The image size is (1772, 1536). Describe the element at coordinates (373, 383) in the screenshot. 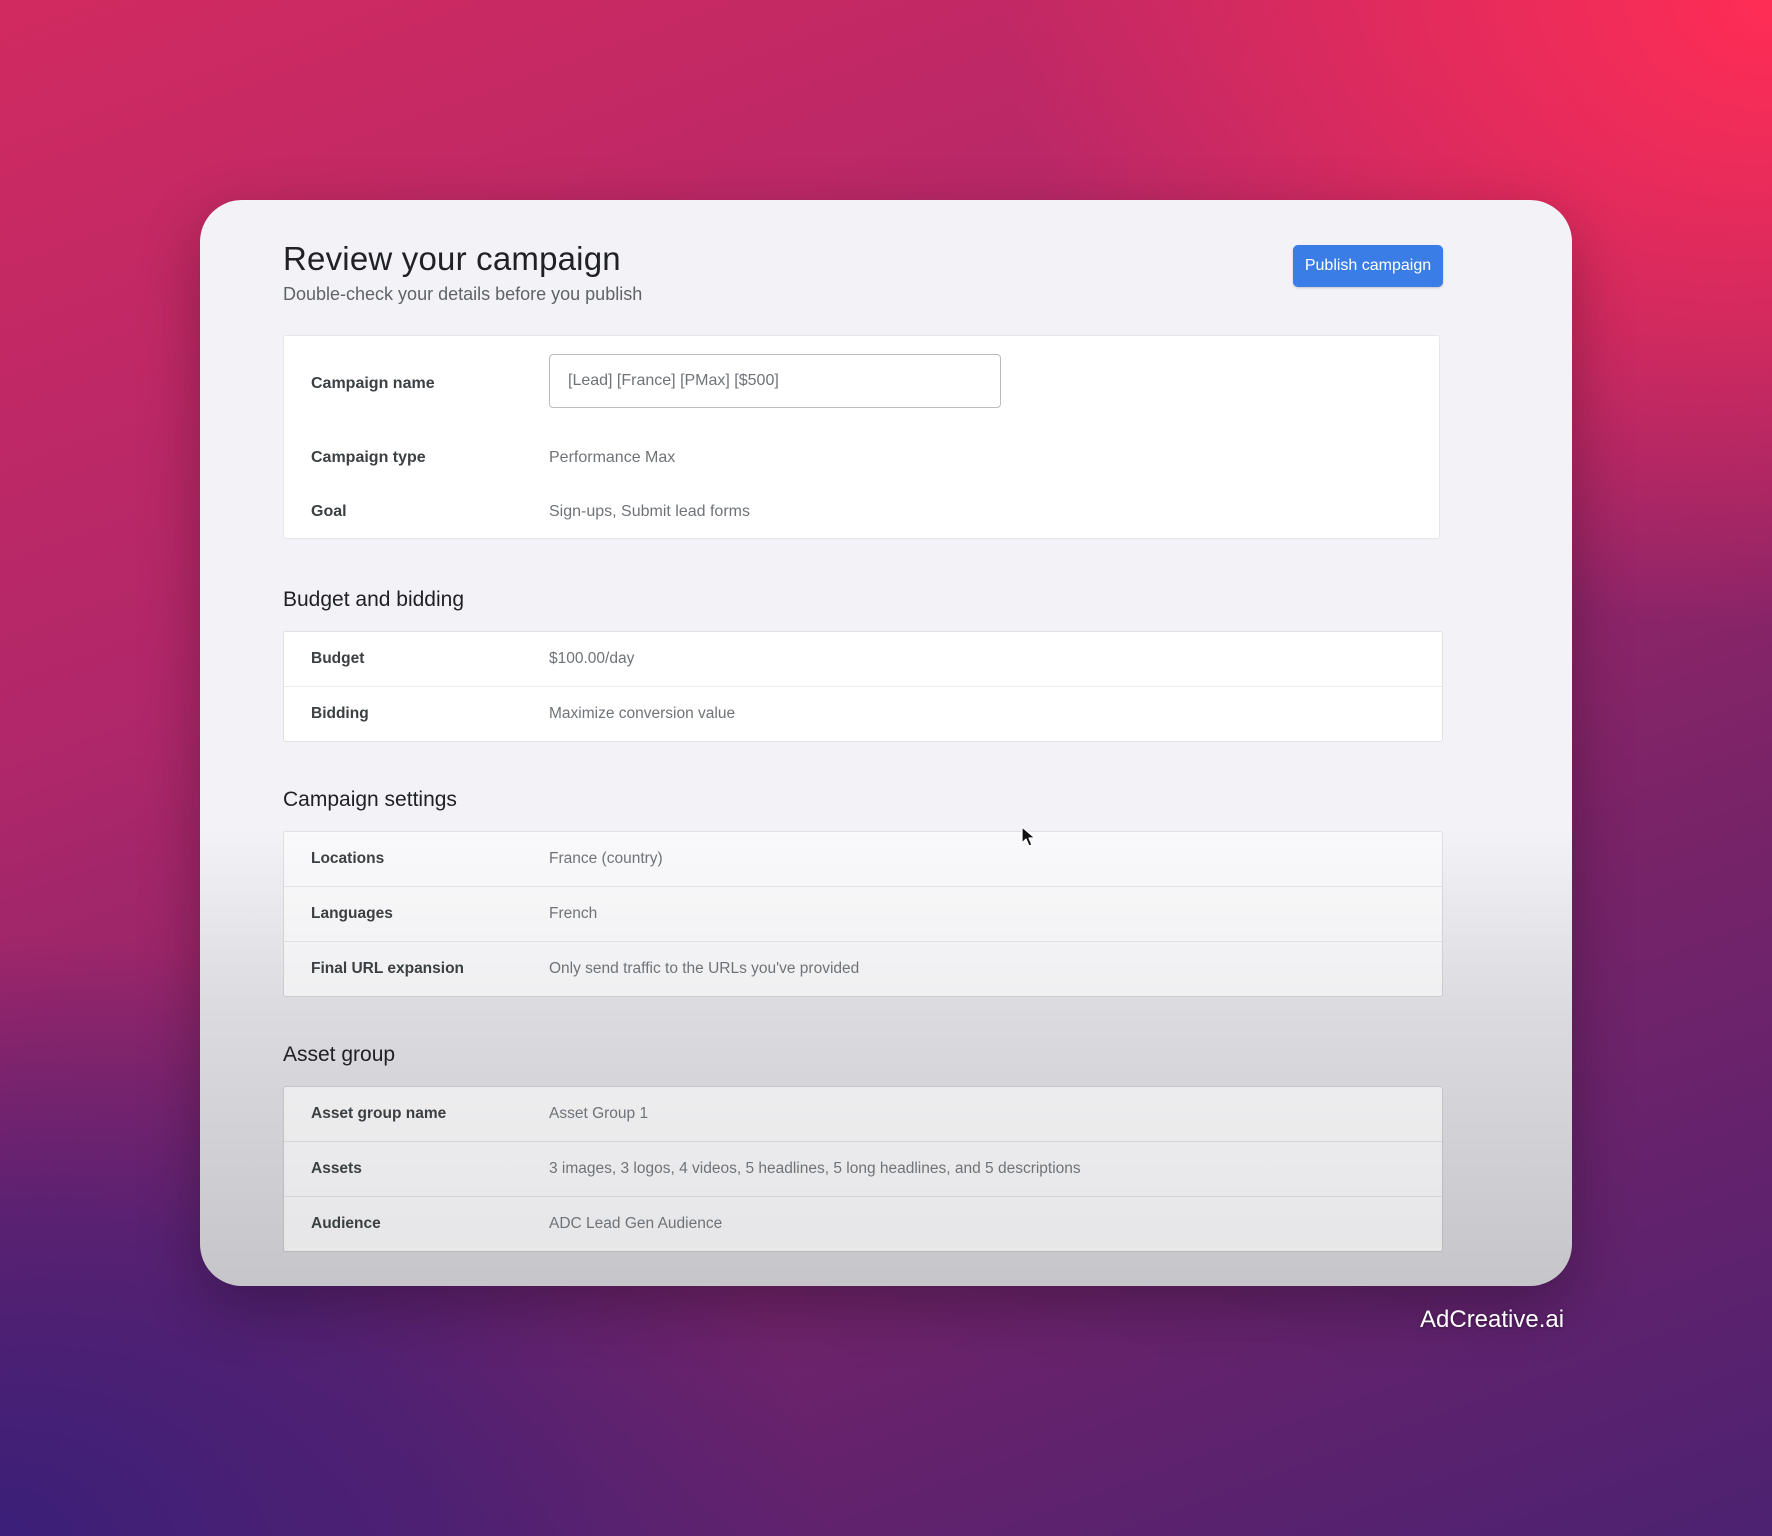

I see `campaign-name-label: Campaign name` at that location.